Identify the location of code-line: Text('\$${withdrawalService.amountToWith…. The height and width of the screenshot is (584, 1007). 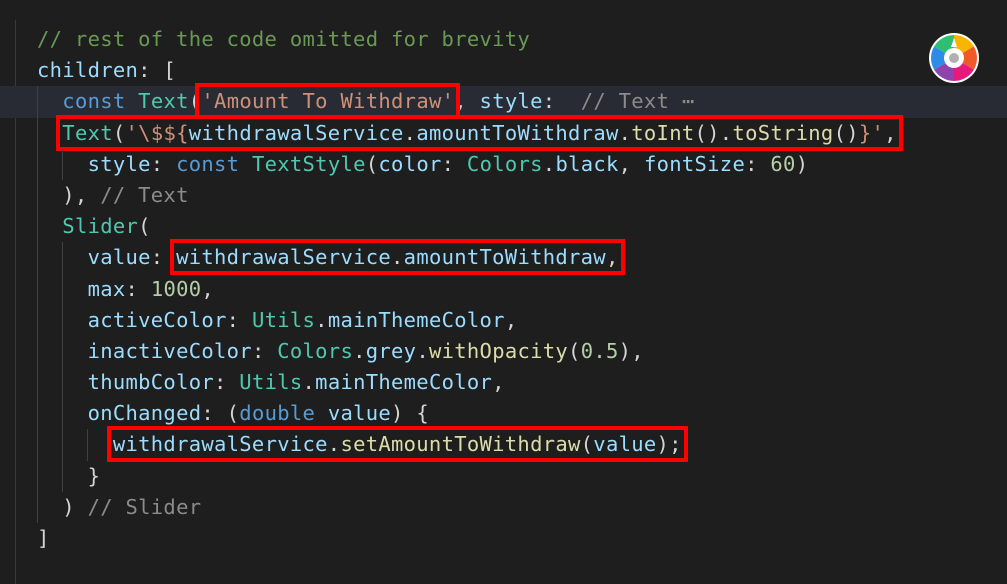
(503, 132).